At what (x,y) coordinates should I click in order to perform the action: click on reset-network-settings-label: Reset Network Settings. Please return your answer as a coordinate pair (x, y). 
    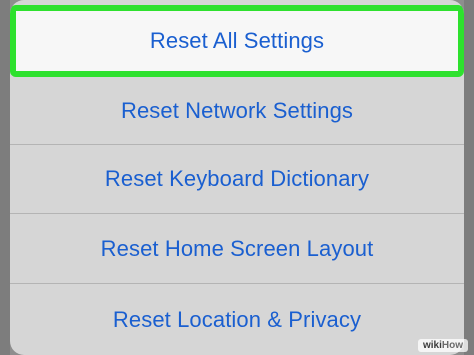
    Looking at the image, I should click on (237, 110).